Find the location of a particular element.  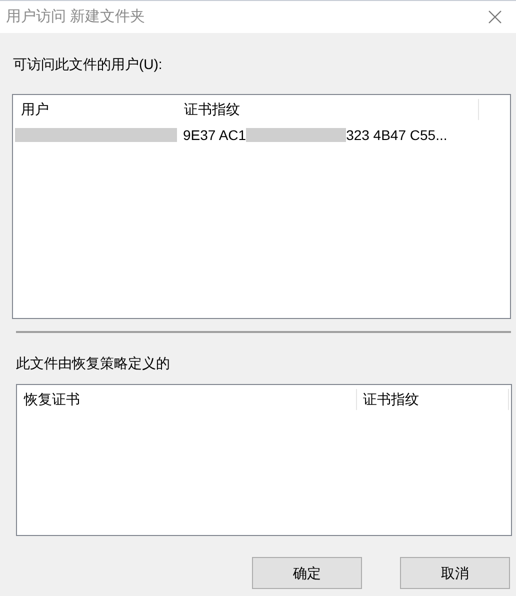

thumbprint-text: 9E37 AC1 is located at coordinates (214, 135).